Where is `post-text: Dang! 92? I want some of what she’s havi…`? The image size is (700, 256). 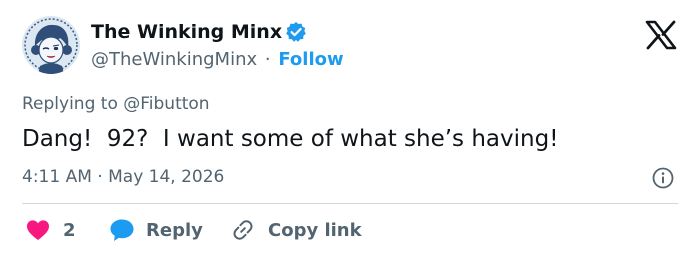 post-text: Dang! 92? I want some of what she’s havi… is located at coordinates (290, 139).